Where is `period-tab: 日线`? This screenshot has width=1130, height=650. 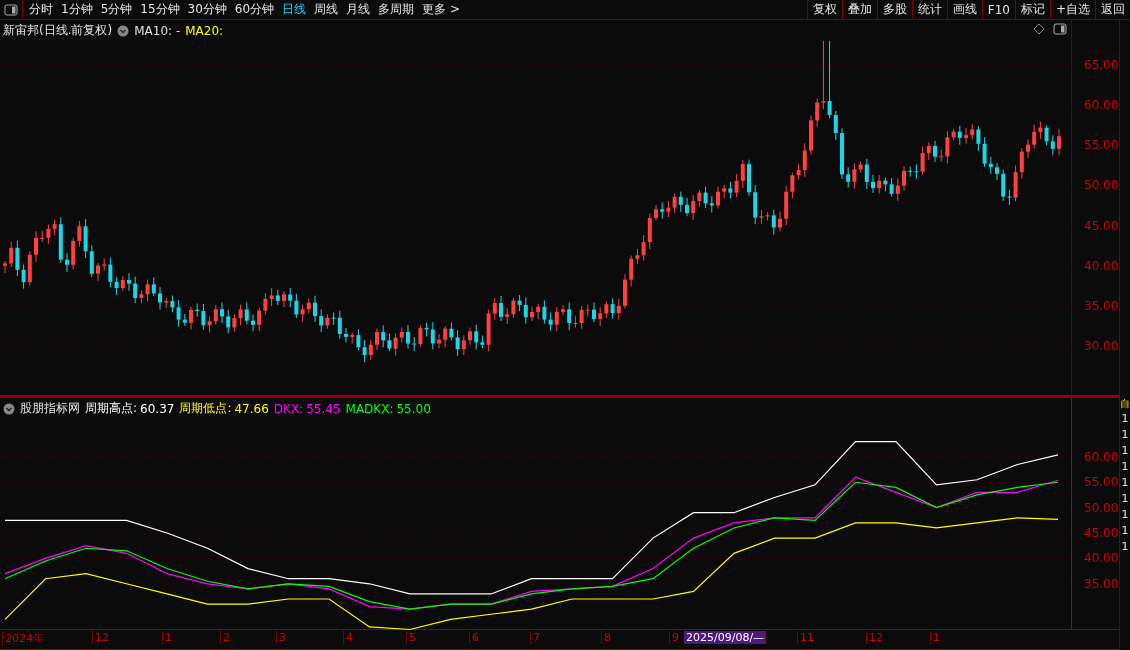 period-tab: 日线 is located at coordinates (294, 9).